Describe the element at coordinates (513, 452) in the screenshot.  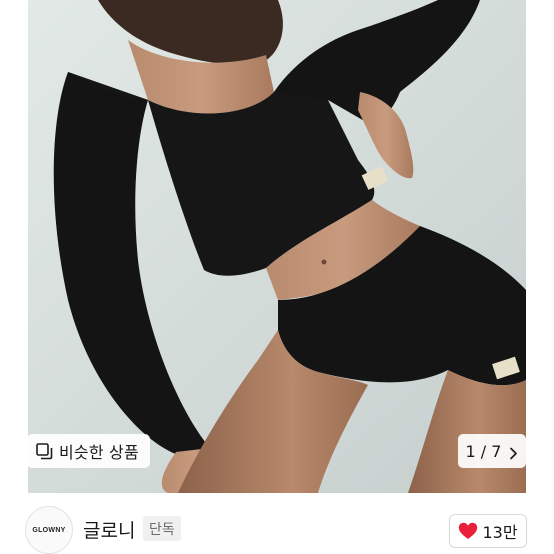
I see `chevron-right-icon` at that location.